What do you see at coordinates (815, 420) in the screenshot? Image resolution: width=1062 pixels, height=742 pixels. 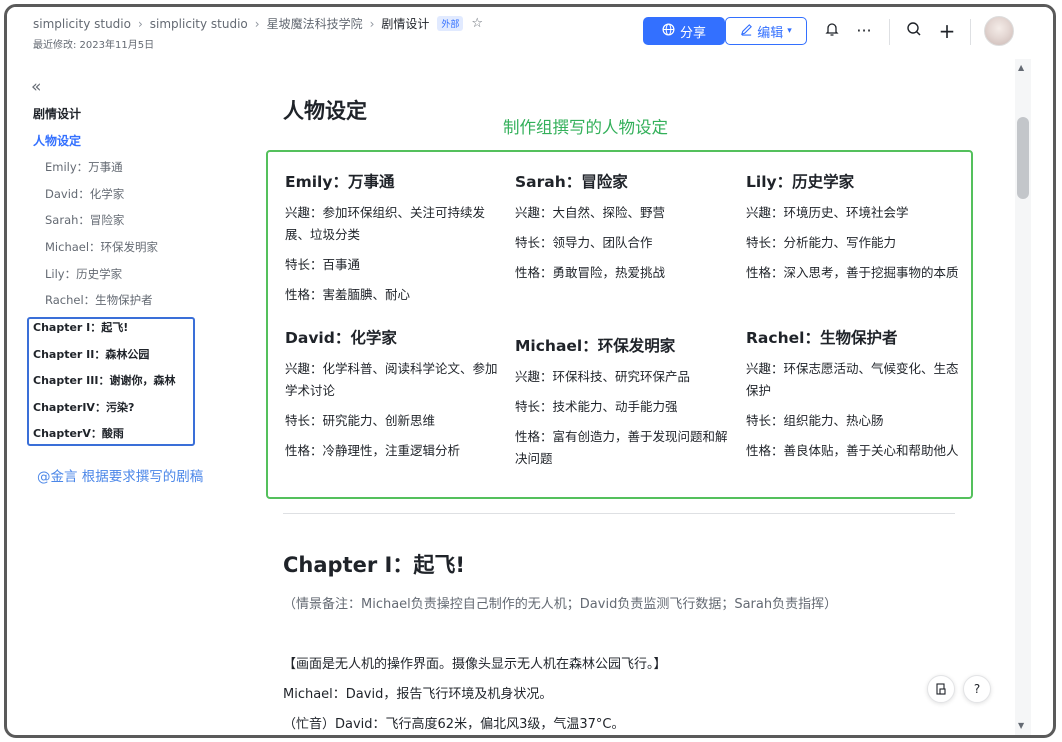 I see `character-skill: 特长：组织能力、热心肠` at bounding box center [815, 420].